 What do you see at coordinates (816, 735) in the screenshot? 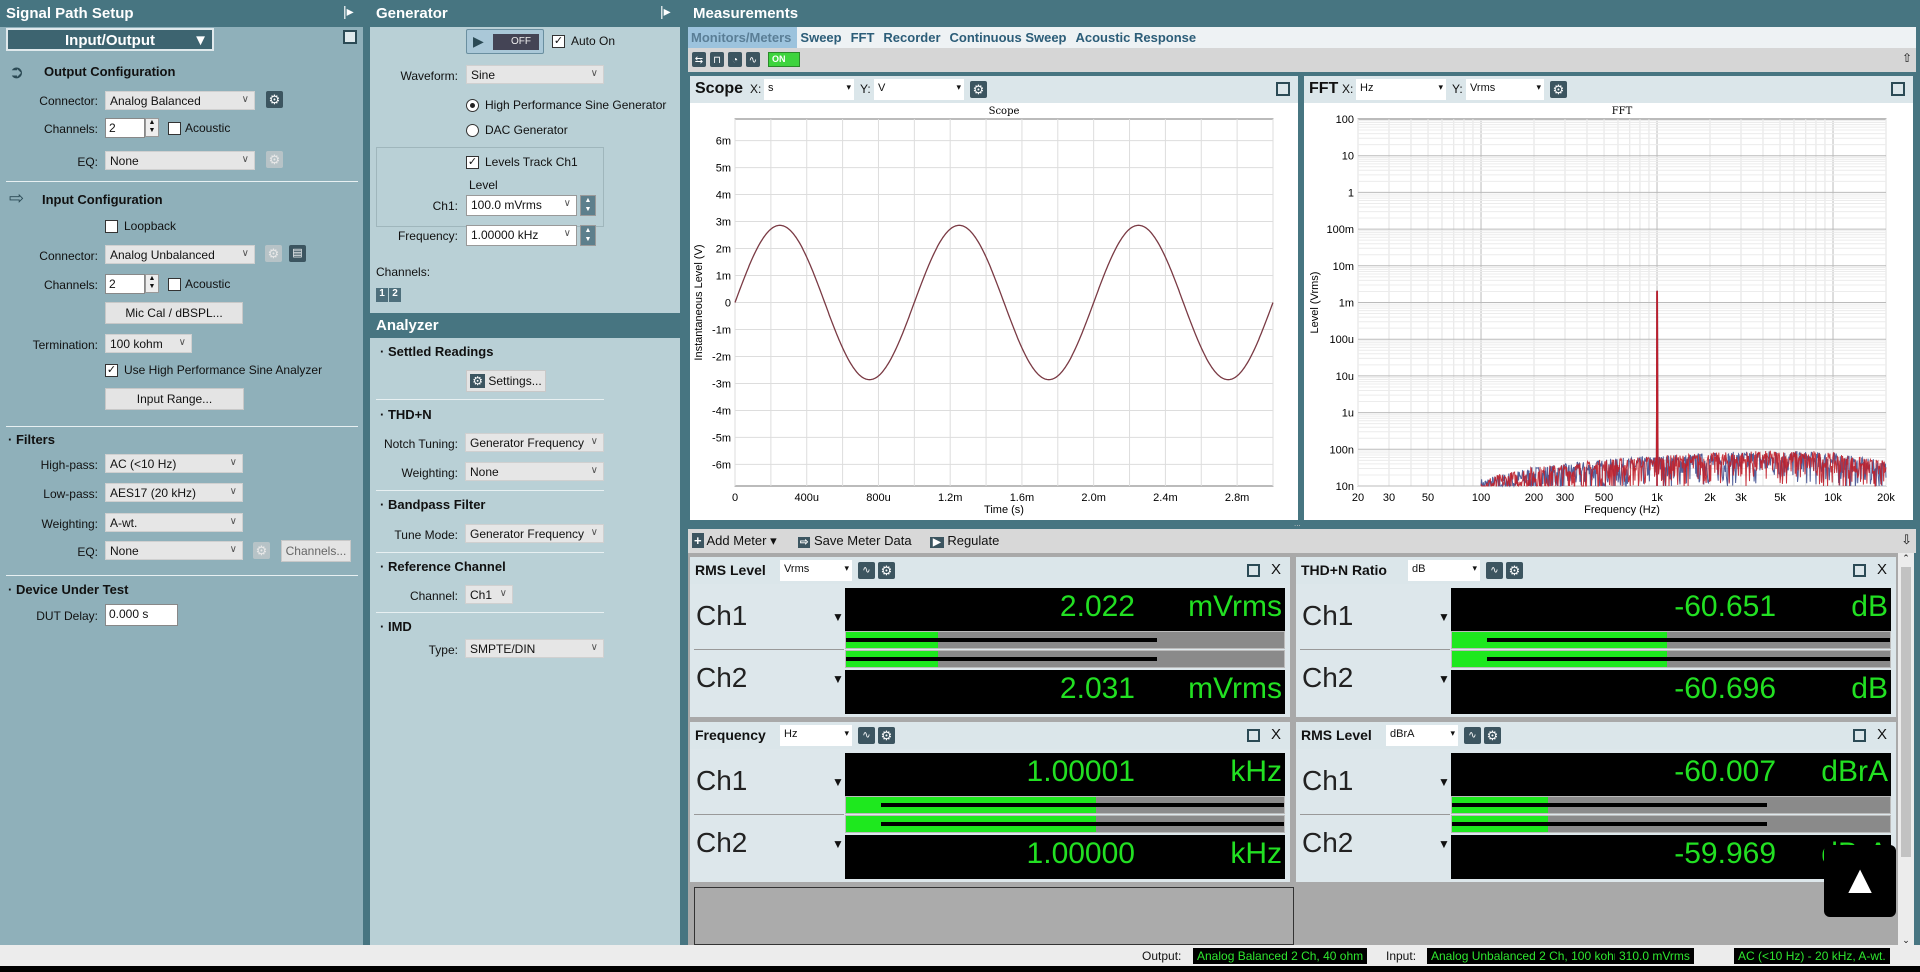
I see `meter-unit-dropdown: Hz` at bounding box center [816, 735].